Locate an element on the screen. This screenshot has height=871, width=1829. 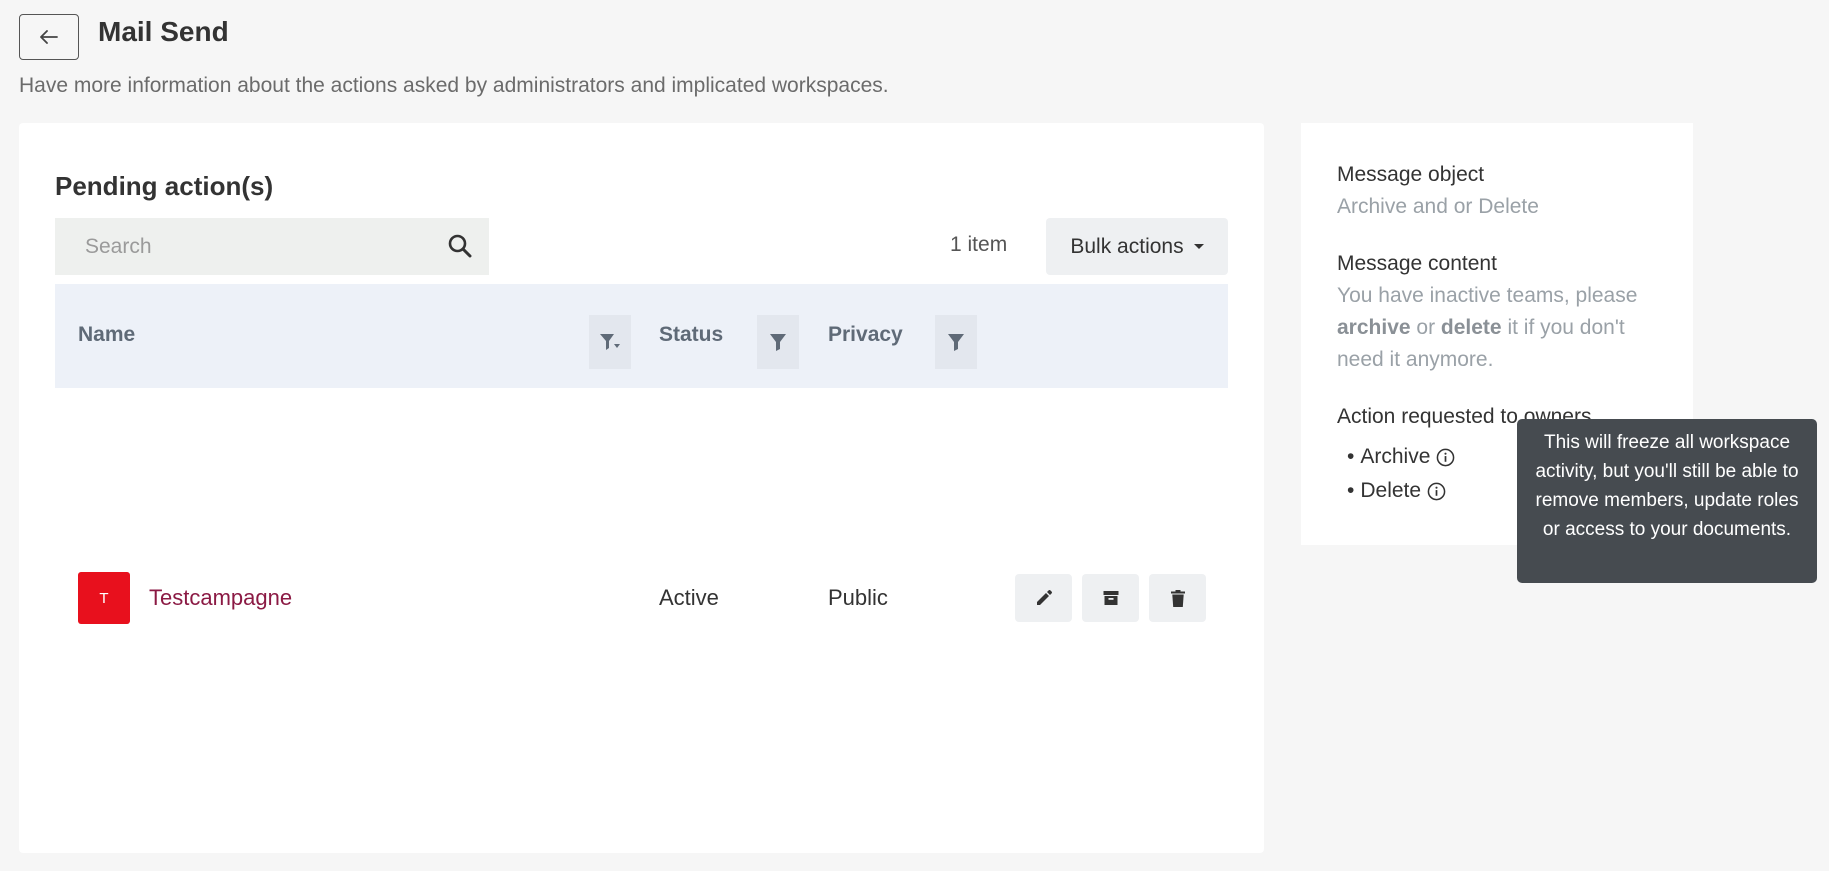
workspace-name-link: Testcampagne is located at coordinates (220, 598).